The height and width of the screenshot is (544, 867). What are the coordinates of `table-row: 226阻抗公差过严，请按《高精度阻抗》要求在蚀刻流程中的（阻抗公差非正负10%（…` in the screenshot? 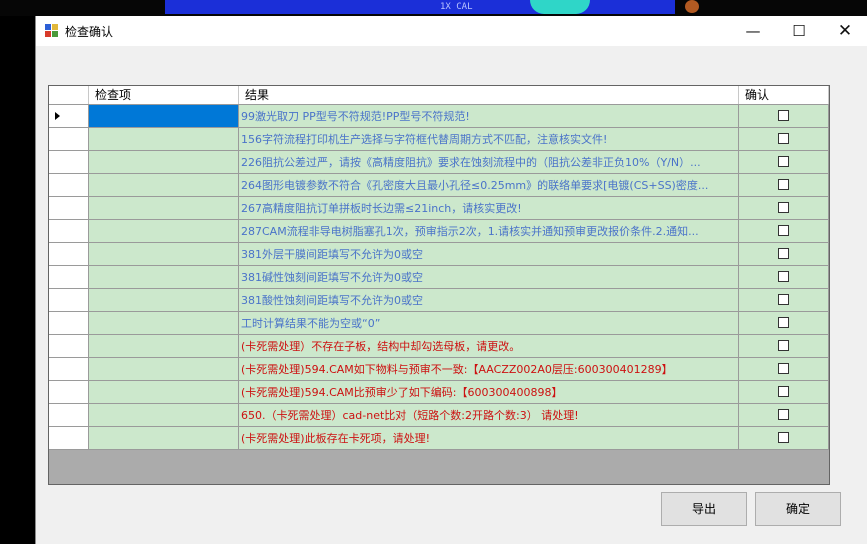 It's located at (439, 162).